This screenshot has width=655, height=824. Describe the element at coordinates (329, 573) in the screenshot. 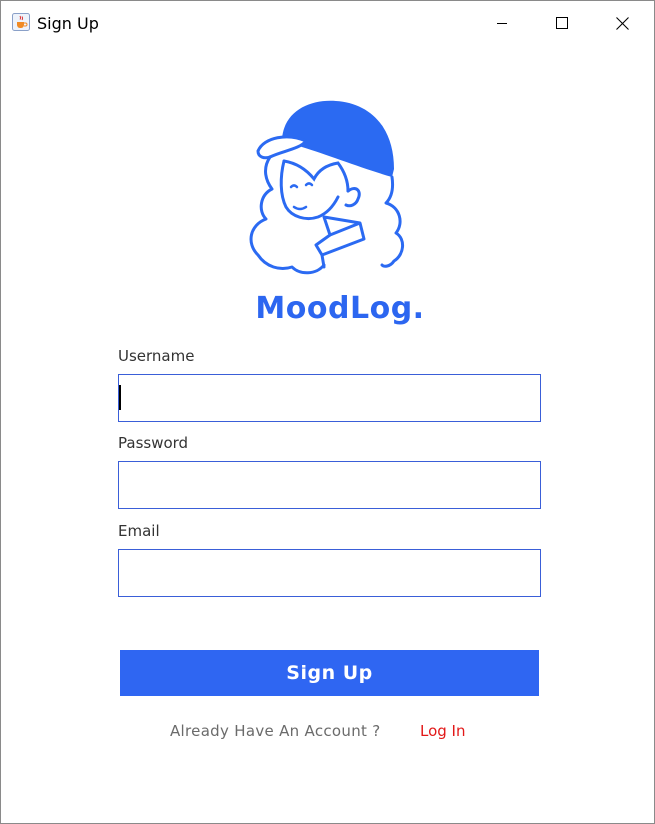

I see `email-field` at that location.